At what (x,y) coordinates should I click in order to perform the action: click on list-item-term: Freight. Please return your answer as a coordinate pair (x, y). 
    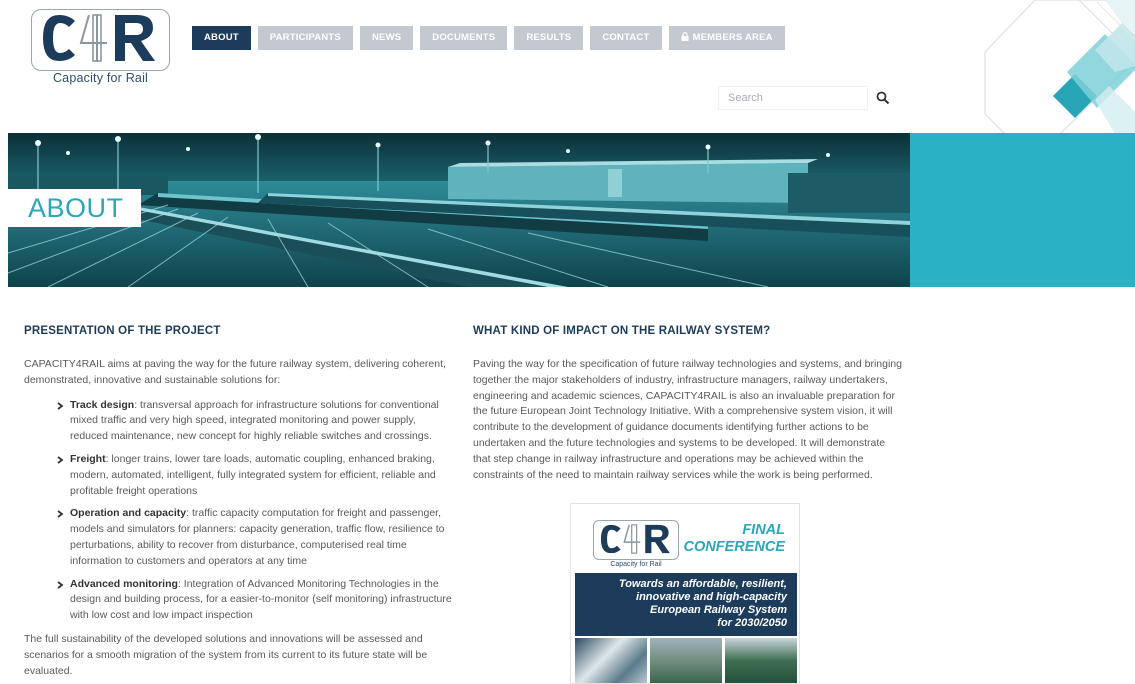
    Looking at the image, I should click on (88, 458).